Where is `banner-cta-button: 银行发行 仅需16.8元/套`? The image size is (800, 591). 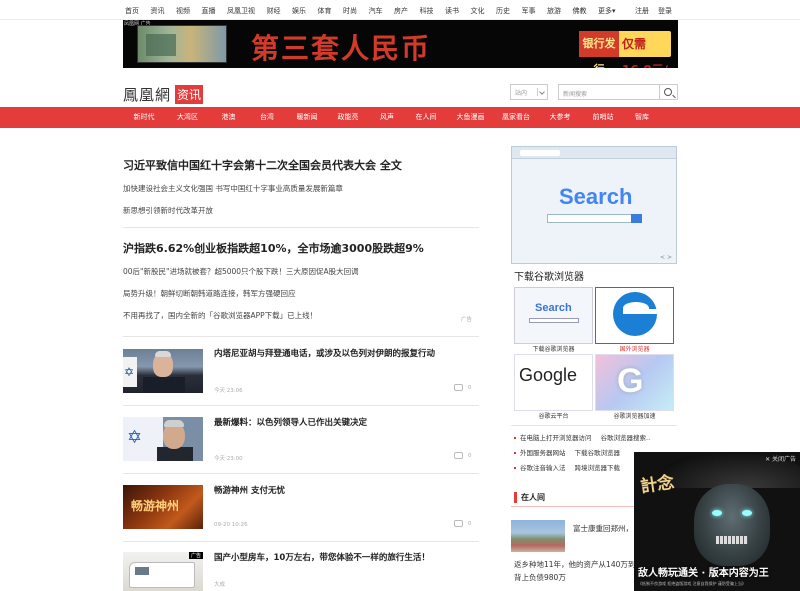 banner-cta-button: 银行发行 仅需16.8元/套 is located at coordinates (625, 49).